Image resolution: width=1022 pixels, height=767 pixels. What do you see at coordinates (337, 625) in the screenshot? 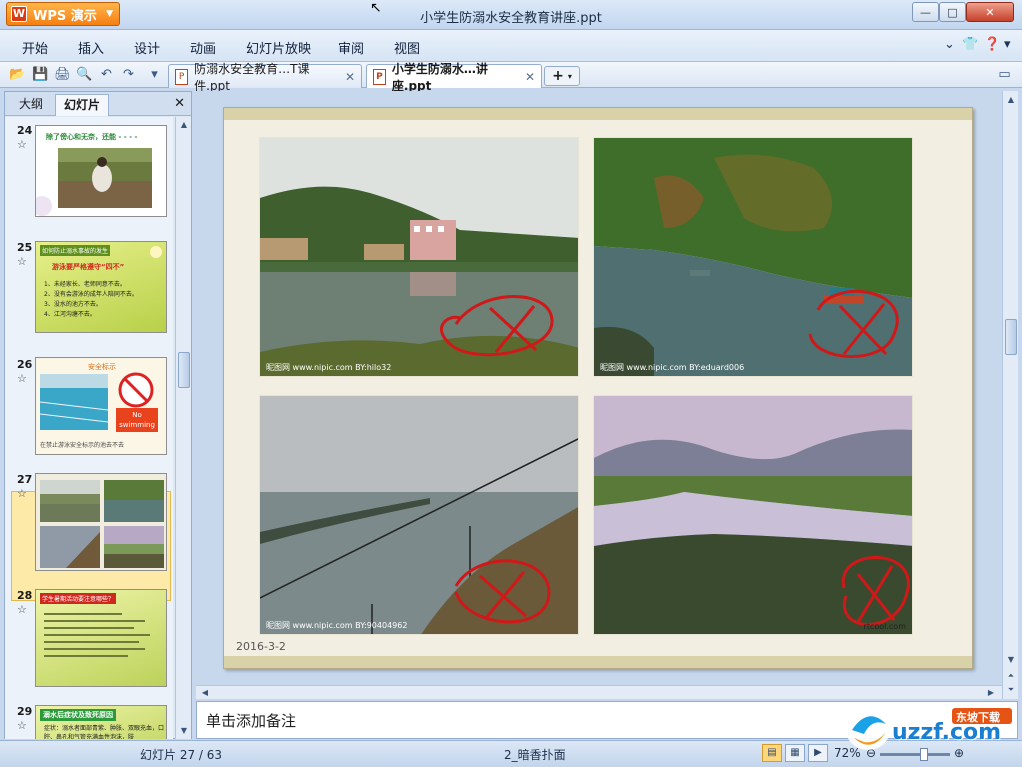
I see `photo-watermark: 昵图网 www.nipic.com BY:90404962` at bounding box center [337, 625].